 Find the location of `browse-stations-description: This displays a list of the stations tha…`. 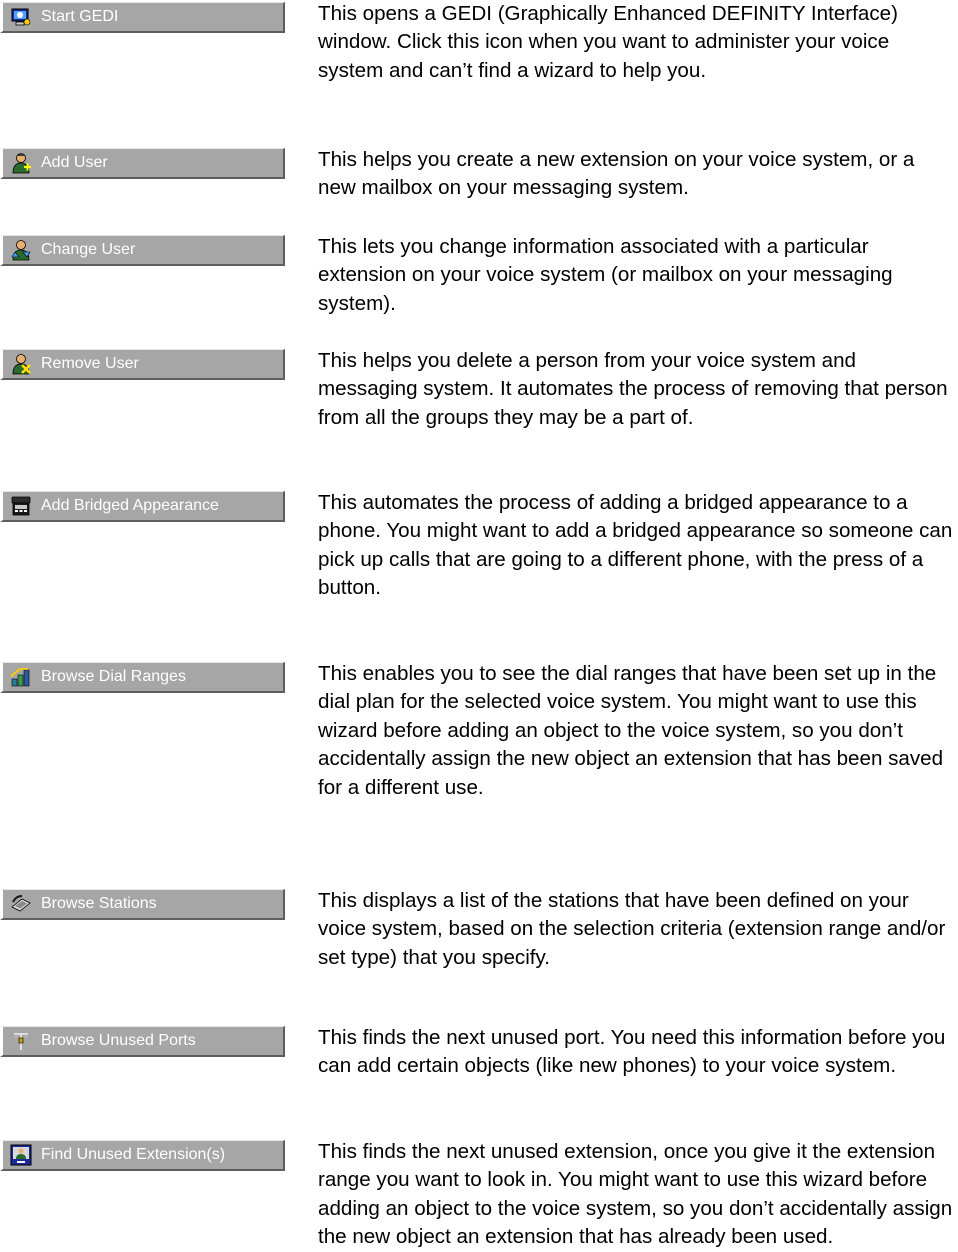

browse-stations-description: This displays a list of the stations tha… is located at coordinates (632, 929).